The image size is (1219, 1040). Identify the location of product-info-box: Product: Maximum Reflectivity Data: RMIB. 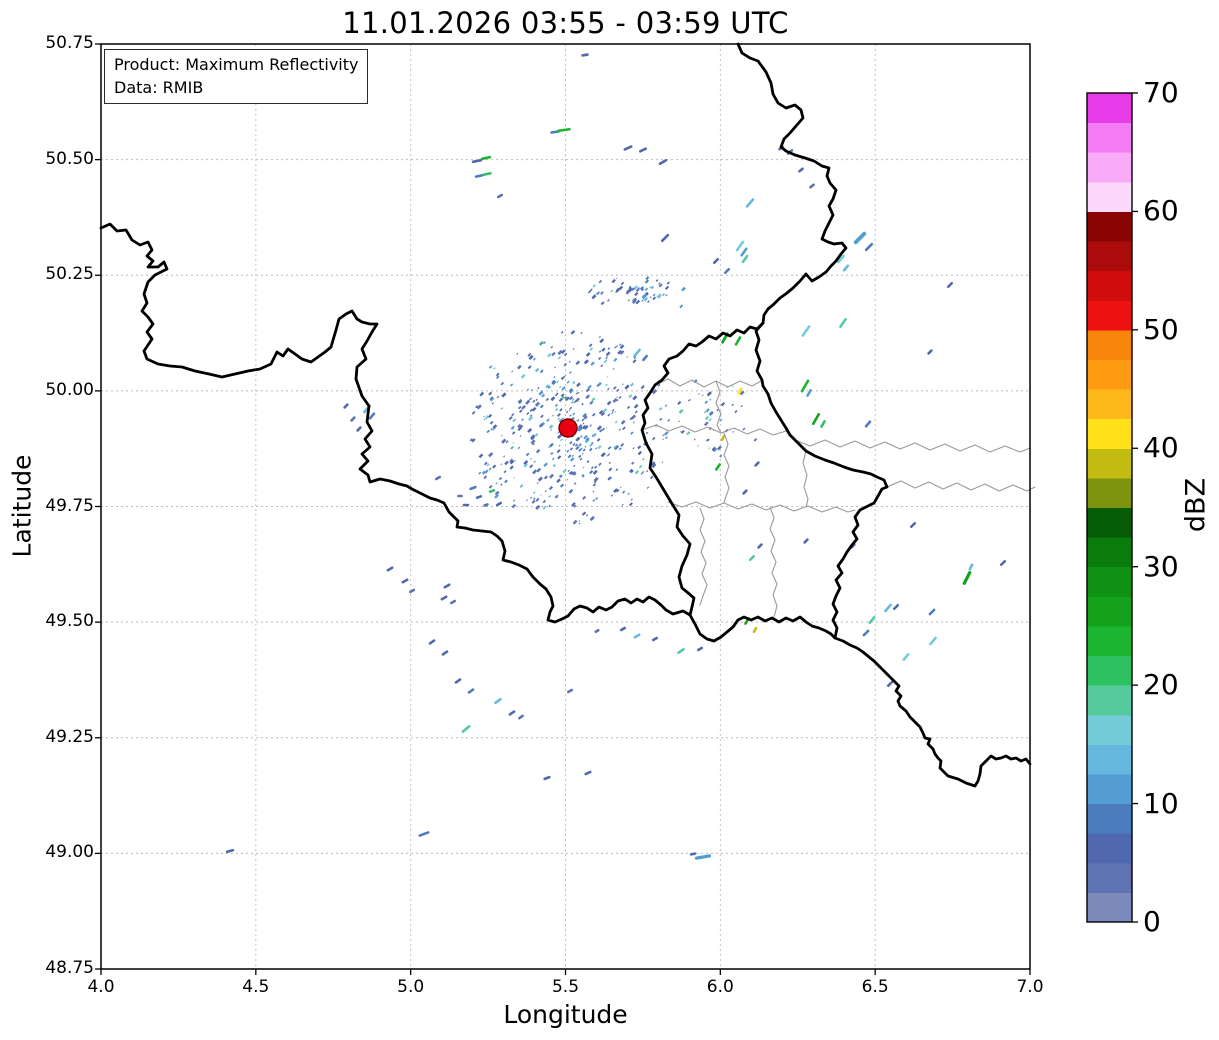
(236, 76).